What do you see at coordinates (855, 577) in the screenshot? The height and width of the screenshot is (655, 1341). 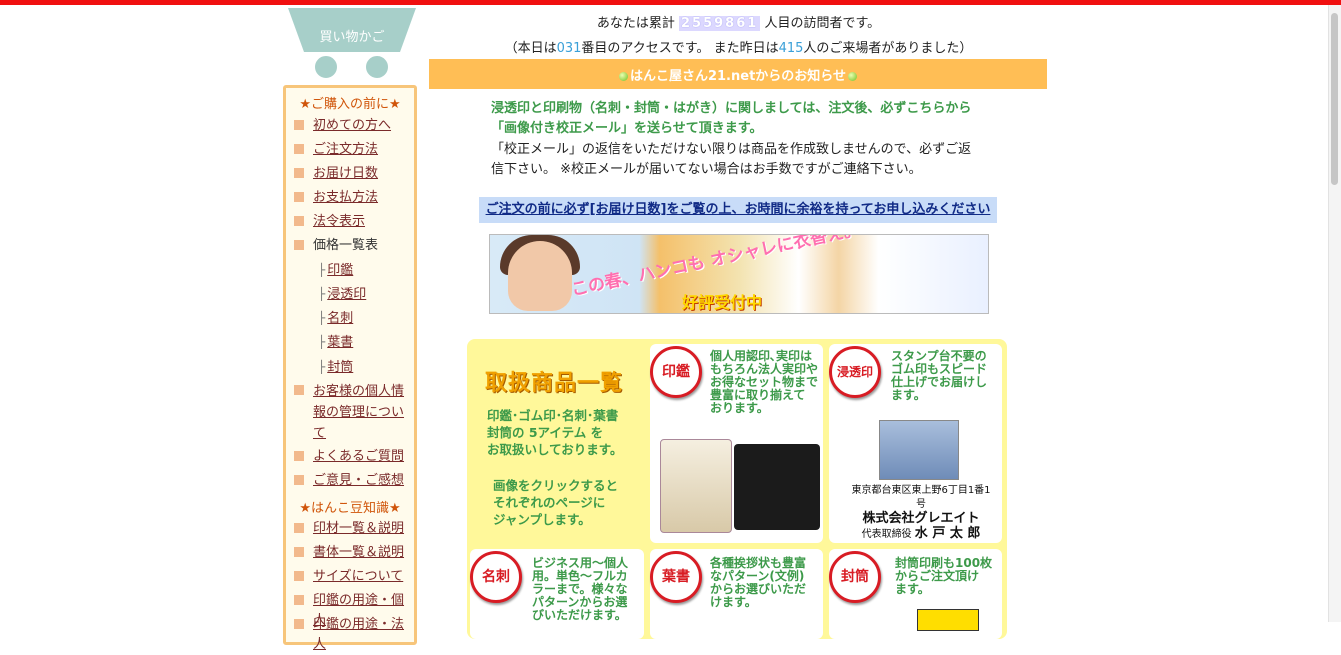 I see `seal-fuutou-icon: 封筒` at bounding box center [855, 577].